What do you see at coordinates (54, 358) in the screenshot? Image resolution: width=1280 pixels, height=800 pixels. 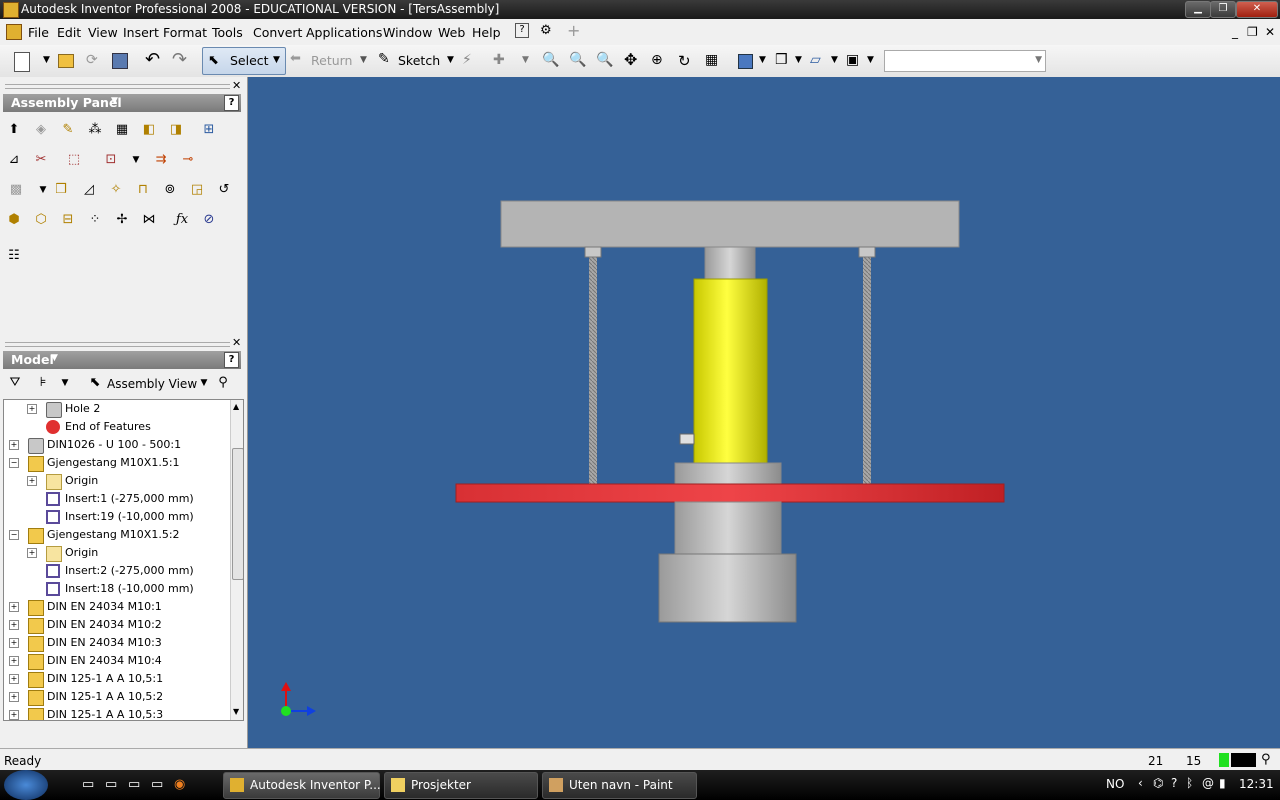 I see `model-panel-dropdown-icon: ▼` at bounding box center [54, 358].